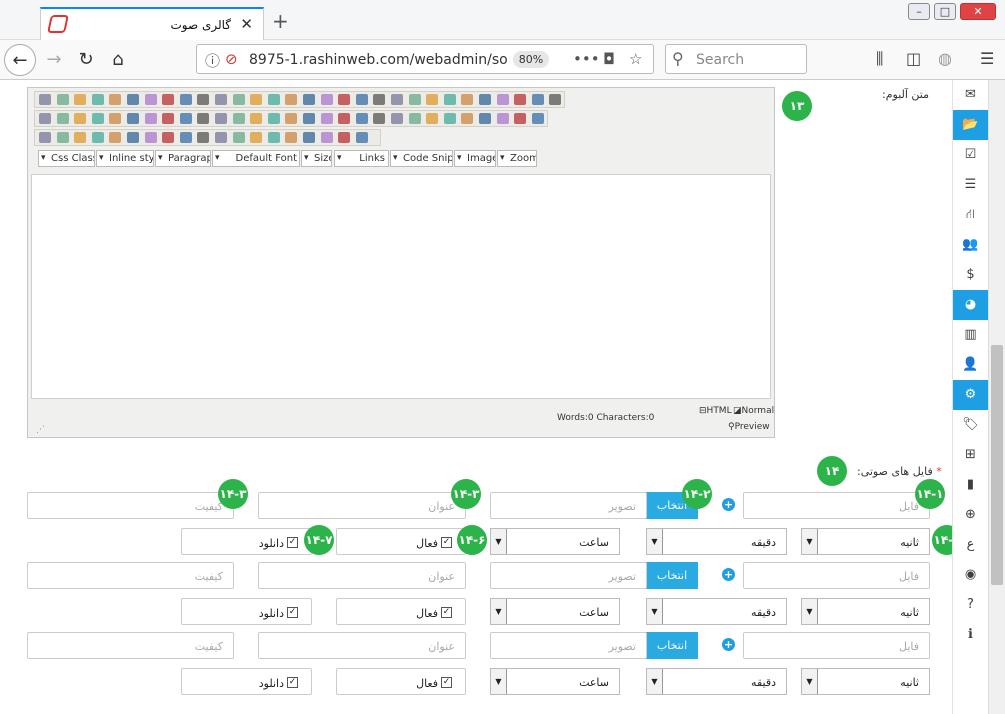  I want to click on normal-mode-tab: ◪Normal, so click(753, 411).